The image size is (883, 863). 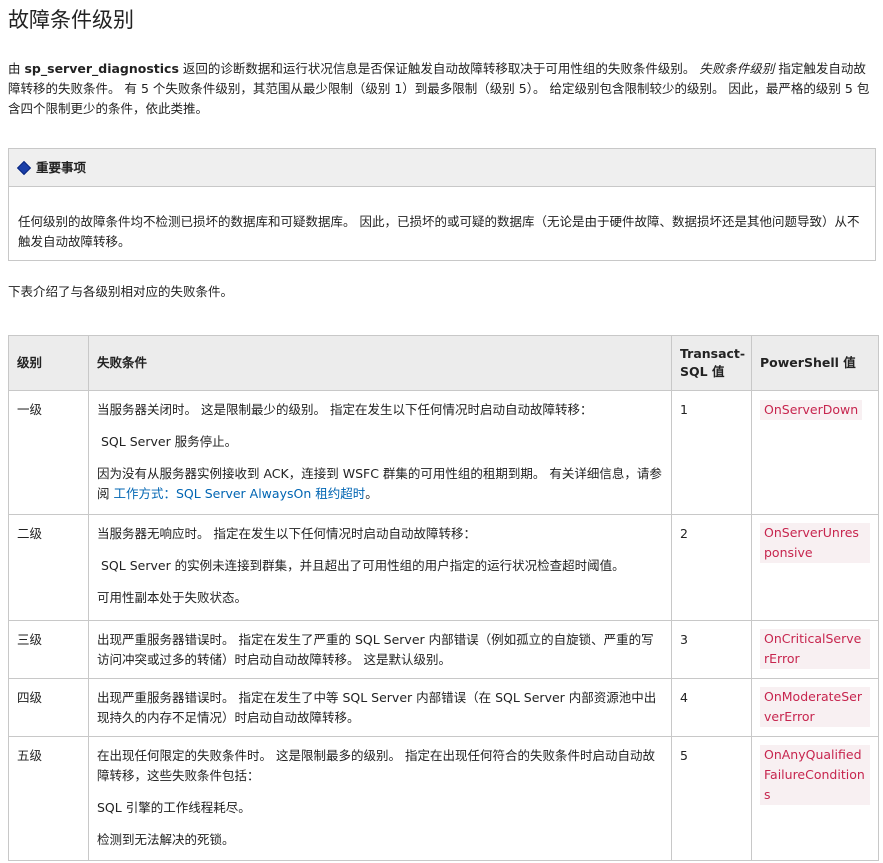 What do you see at coordinates (711, 452) in the screenshot?
I see `tsql-cell: 1` at bounding box center [711, 452].